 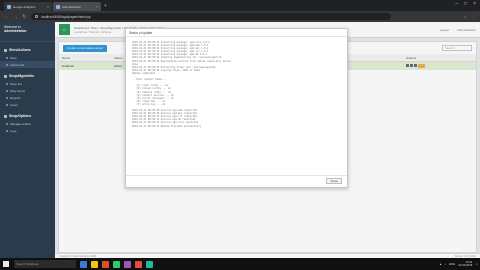 What do you see at coordinates (476, 264) in the screenshot?
I see `notifications-icon: ▭` at bounding box center [476, 264].